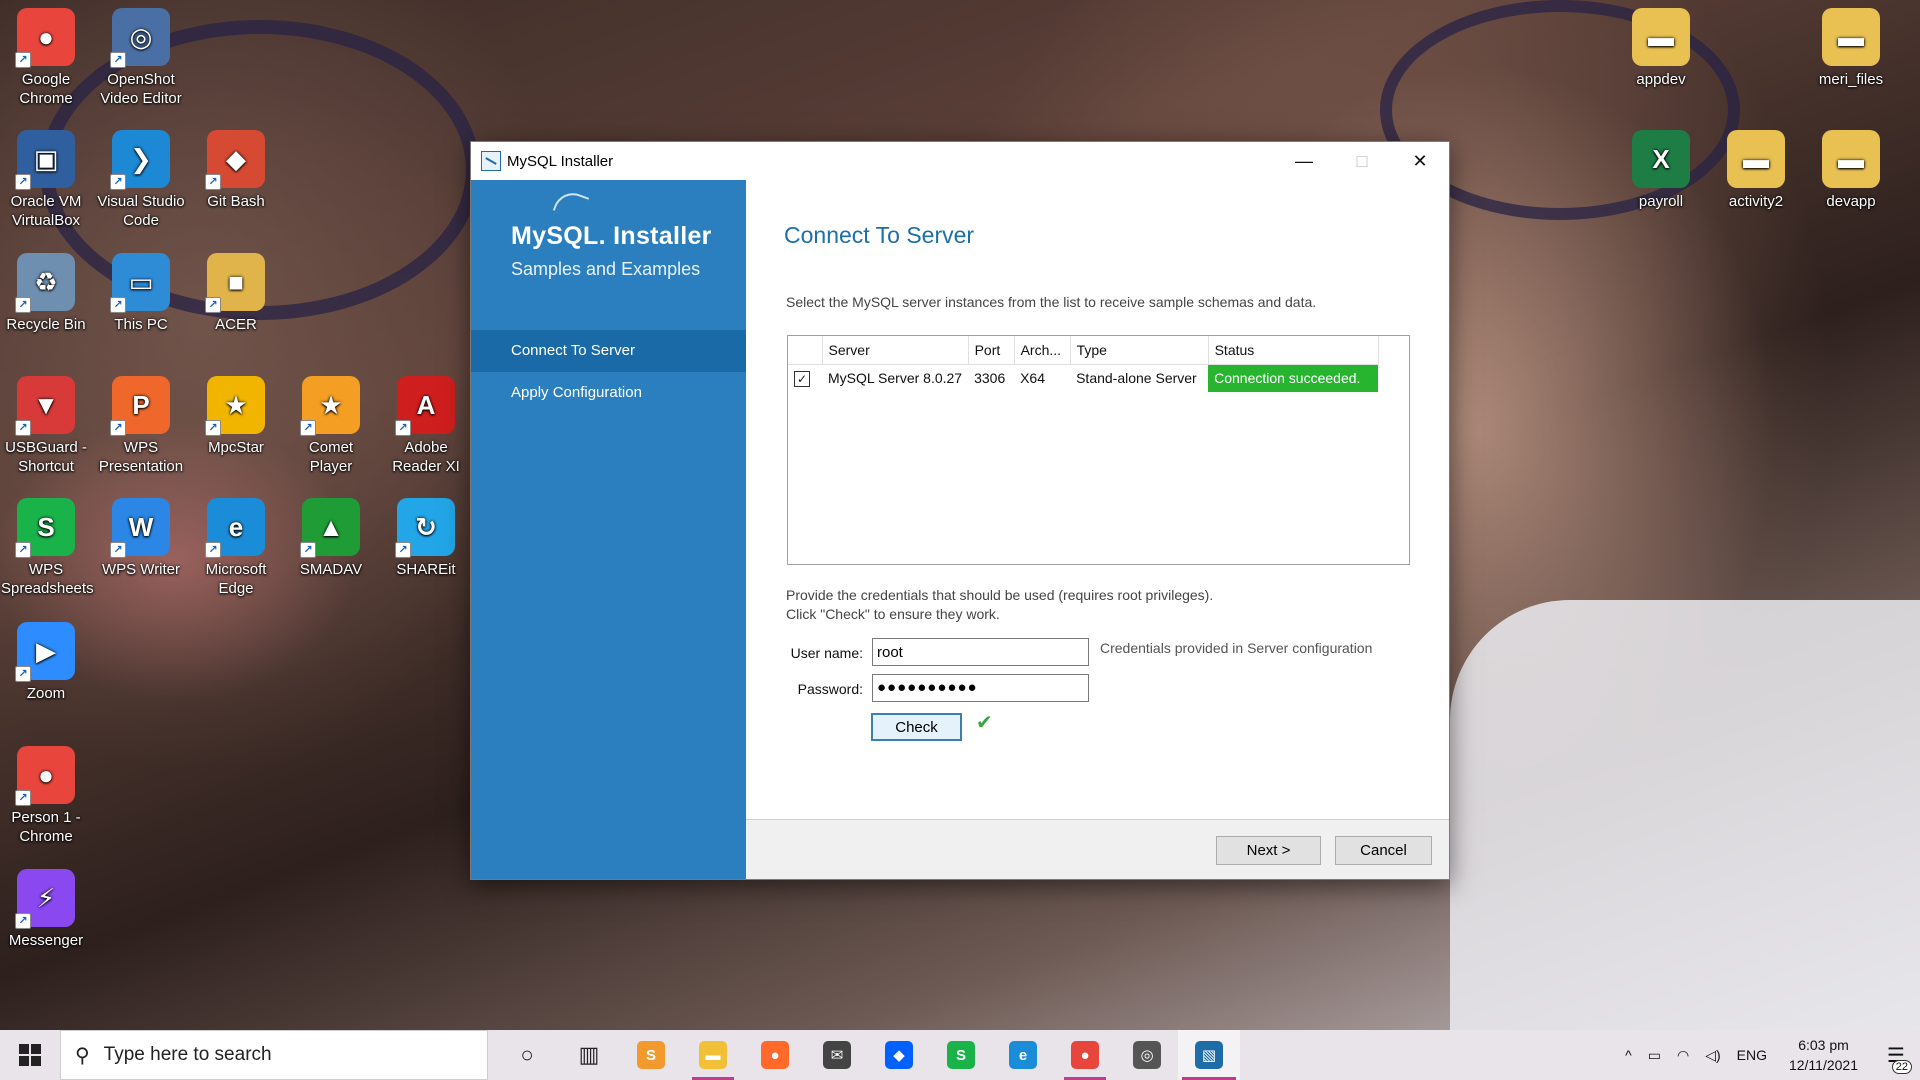 The height and width of the screenshot is (1080, 1920). I want to click on wizard-footer: Next > Cancel, so click(1097, 849).